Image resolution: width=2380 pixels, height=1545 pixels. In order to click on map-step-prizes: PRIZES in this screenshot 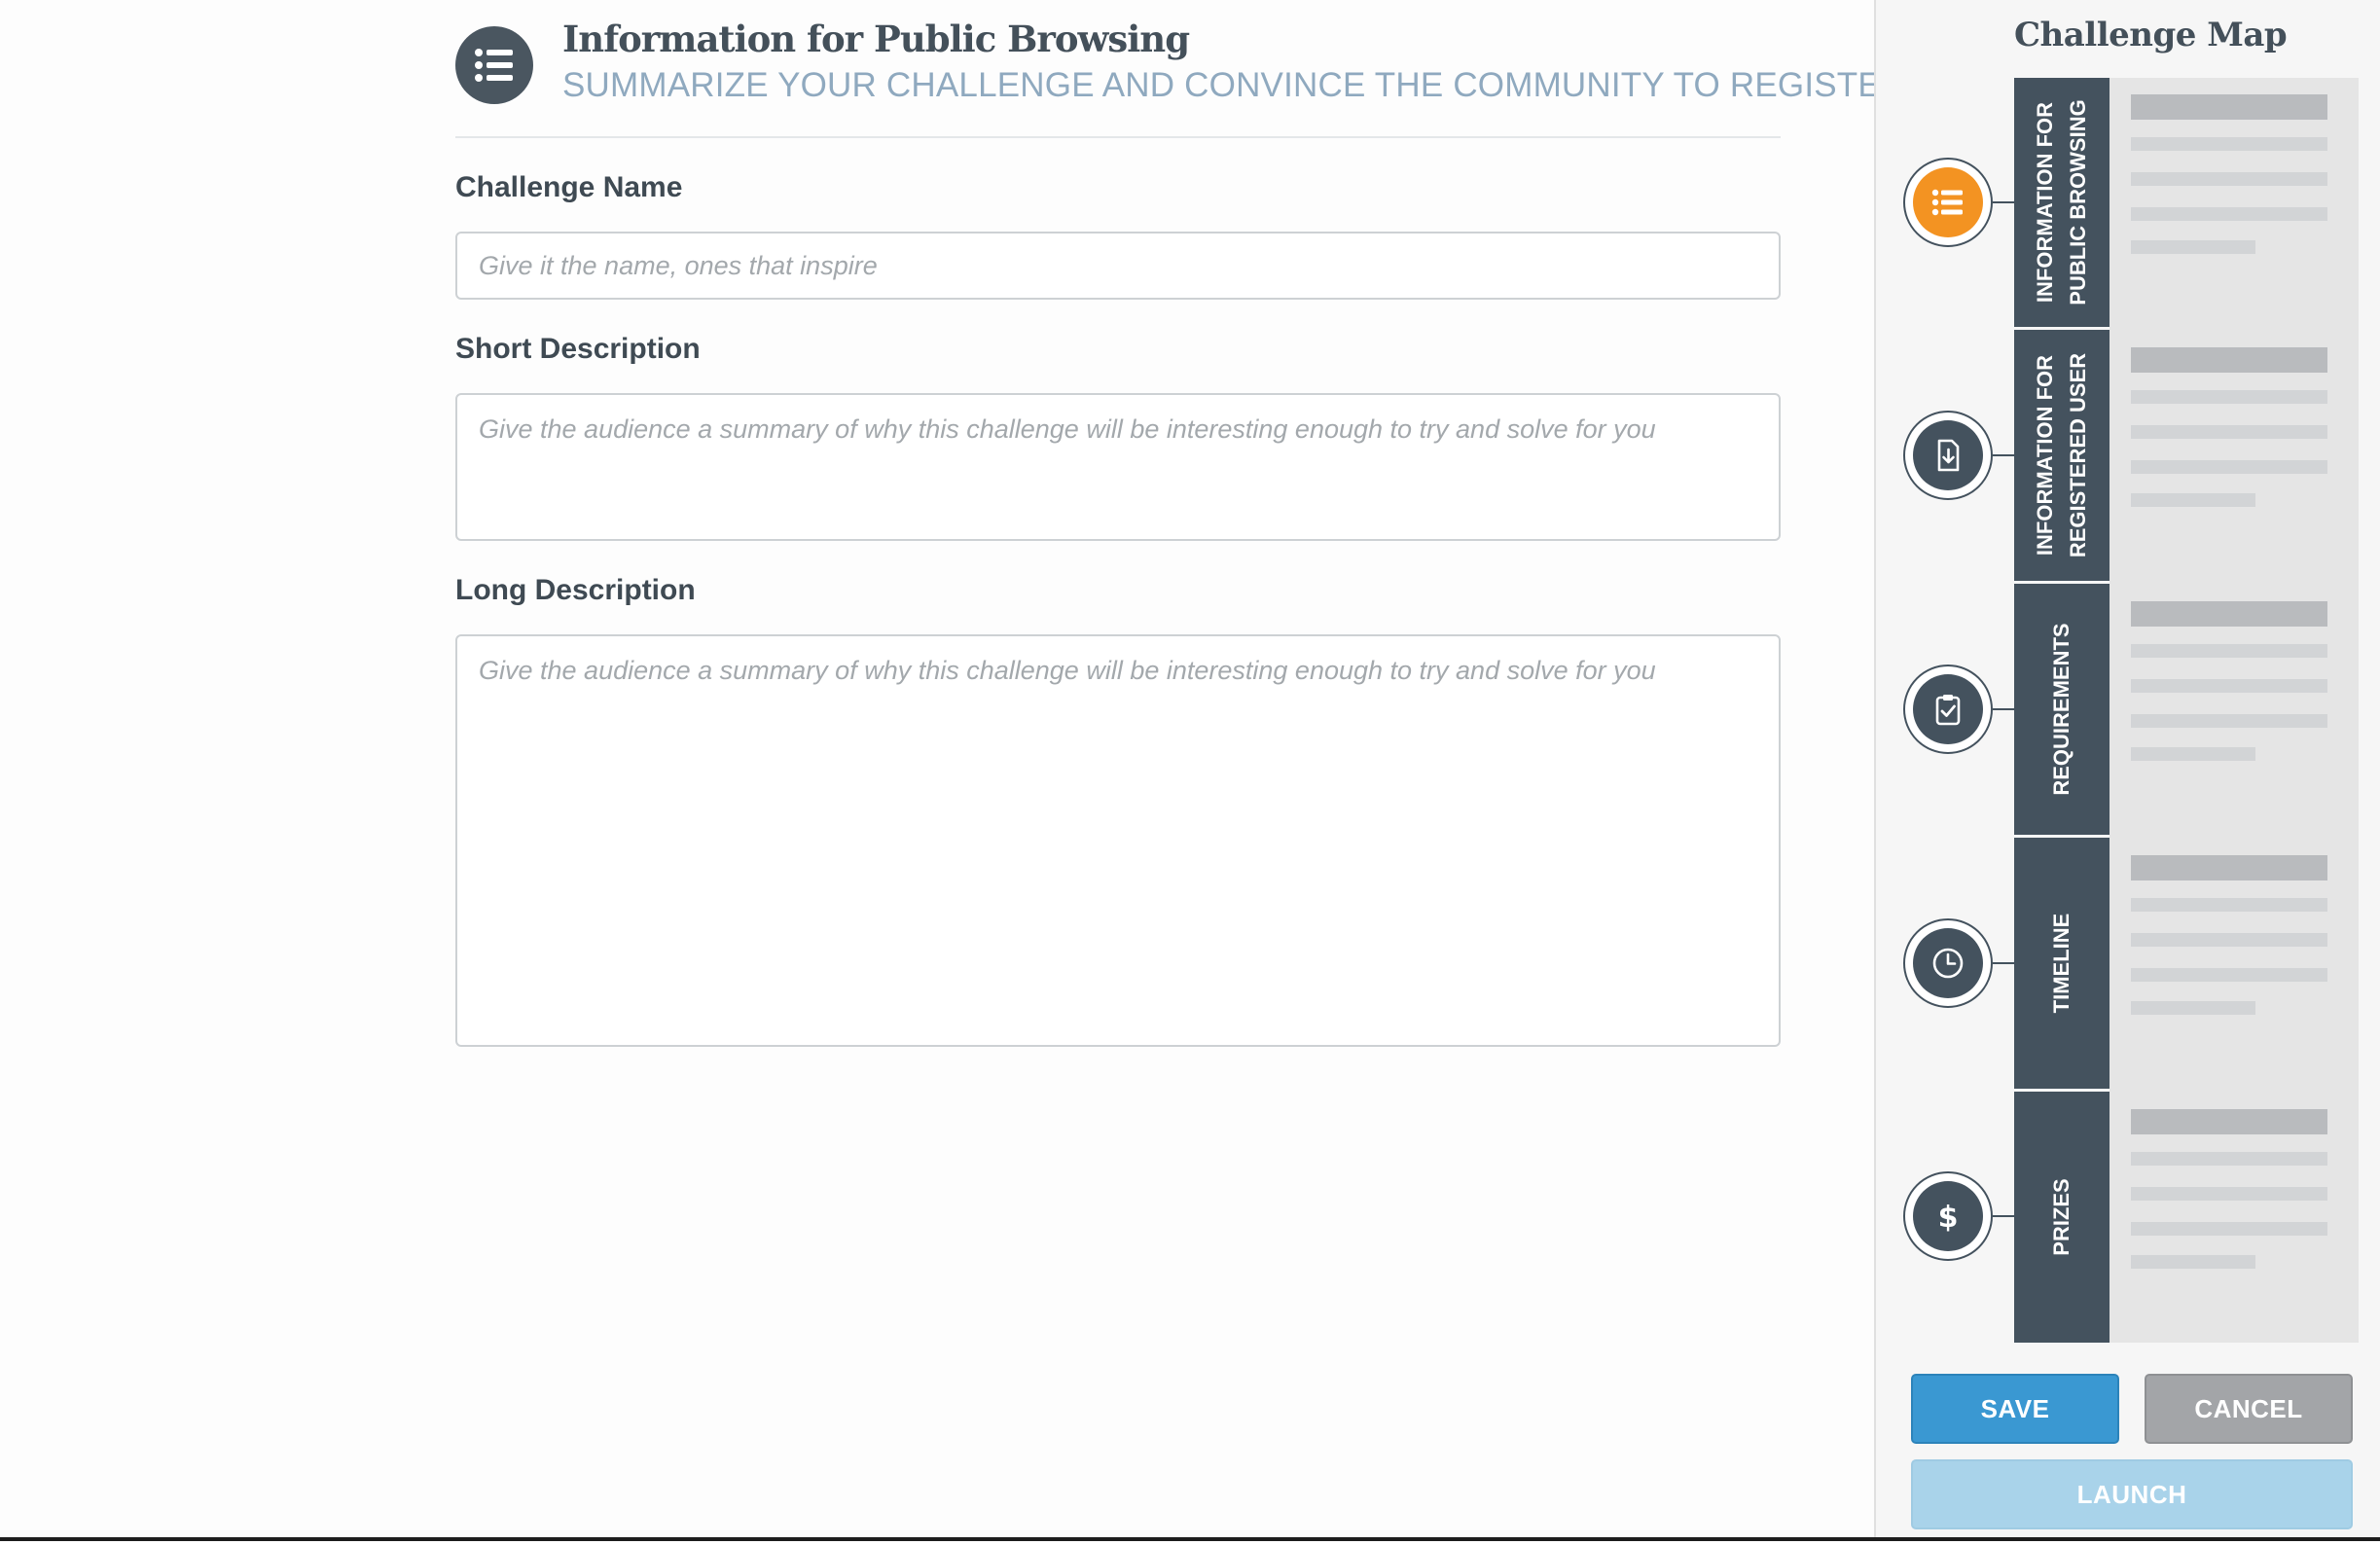, I will do `click(2062, 1217)`.